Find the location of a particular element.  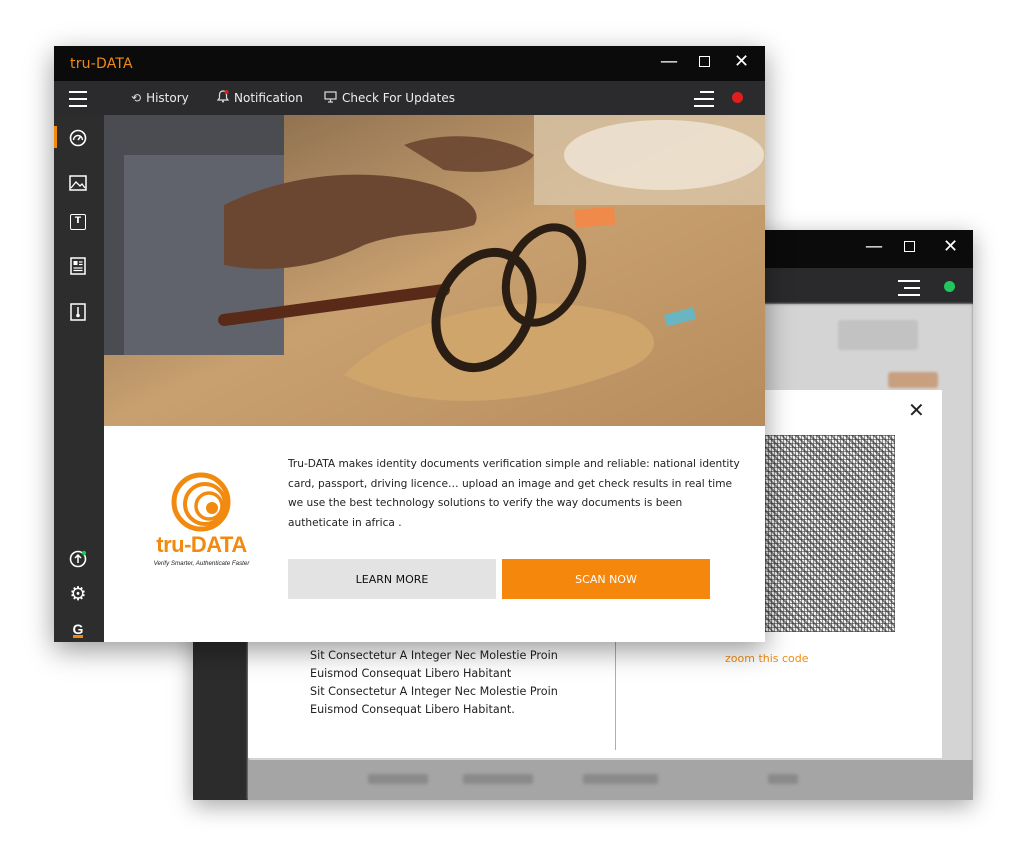

menu-lines-icon is located at coordinates (704, 99).